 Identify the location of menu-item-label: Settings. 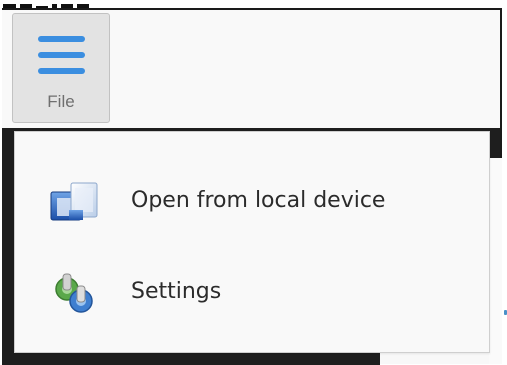
(176, 291).